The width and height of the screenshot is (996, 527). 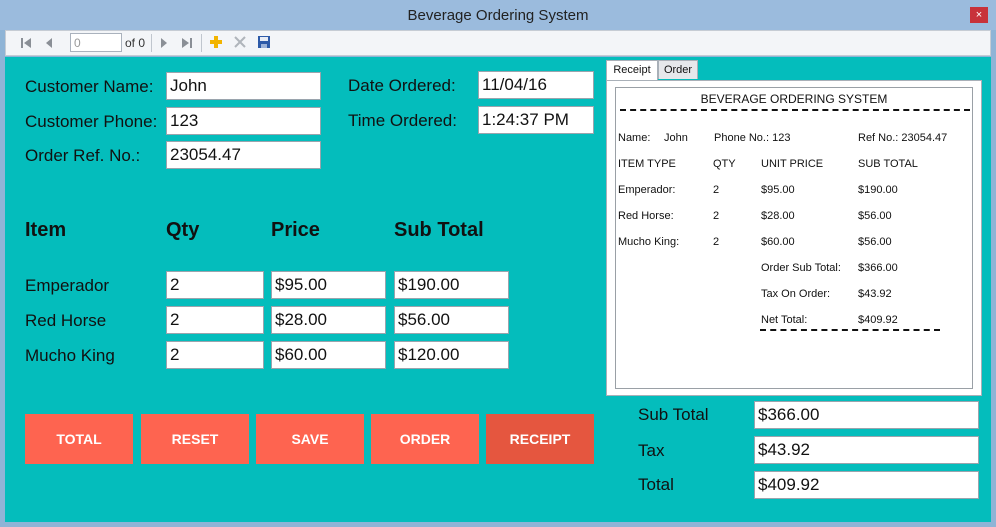 What do you see at coordinates (784, 320) in the screenshot?
I see `receipt-net-label: Net Total:` at bounding box center [784, 320].